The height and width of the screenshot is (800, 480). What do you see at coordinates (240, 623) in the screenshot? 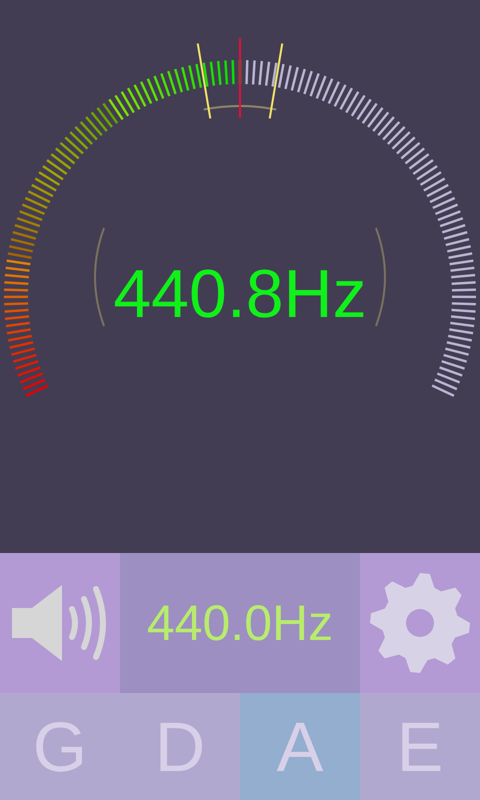
I see `reference-frequency: 440.0Hz` at bounding box center [240, 623].